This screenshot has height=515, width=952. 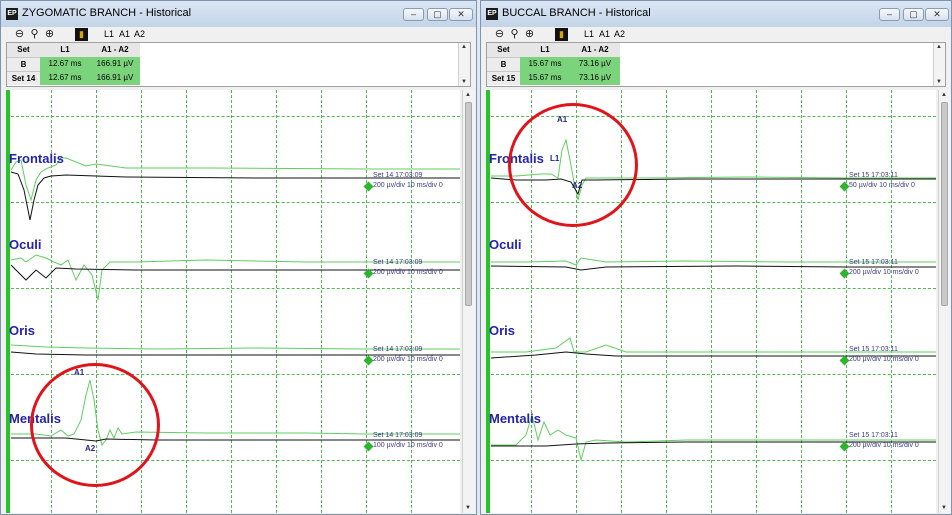 What do you see at coordinates (716, 14) in the screenshot?
I see `title-bar: EP BUCCAL BRANCH - Historical – ▢ ✕` at bounding box center [716, 14].